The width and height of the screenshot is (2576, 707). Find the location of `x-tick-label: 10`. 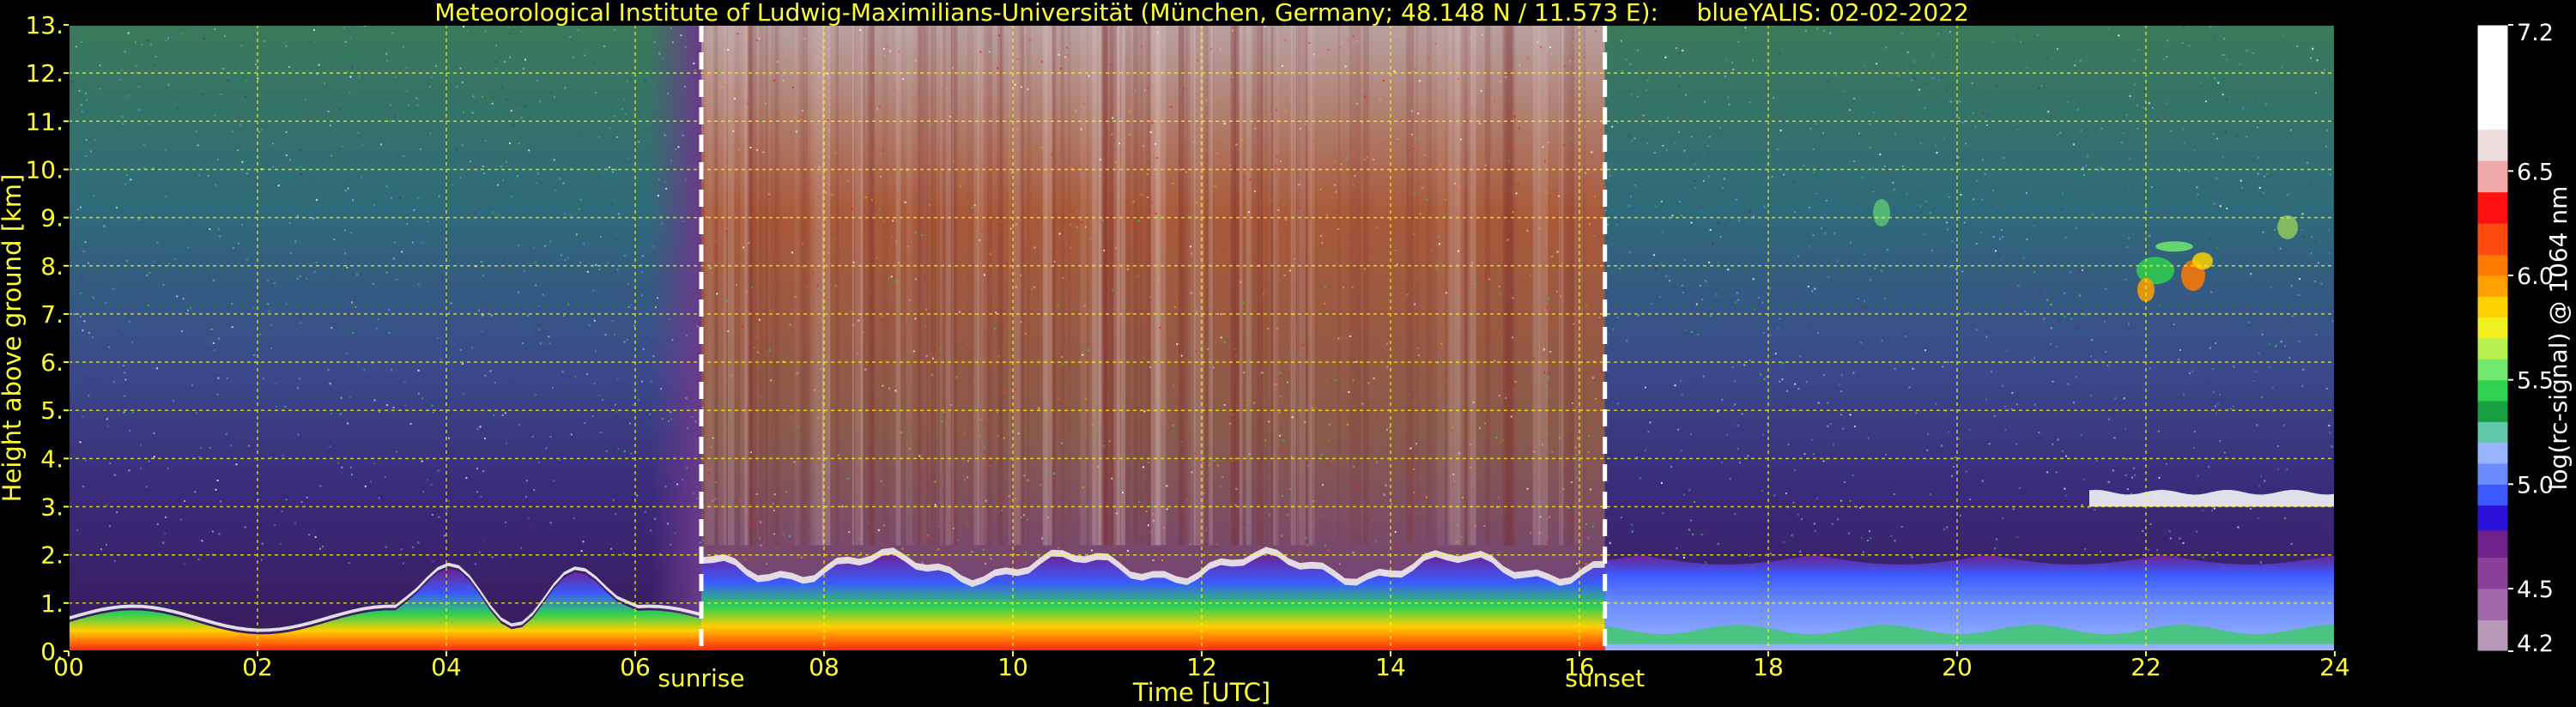

x-tick-label: 10 is located at coordinates (1012, 667).